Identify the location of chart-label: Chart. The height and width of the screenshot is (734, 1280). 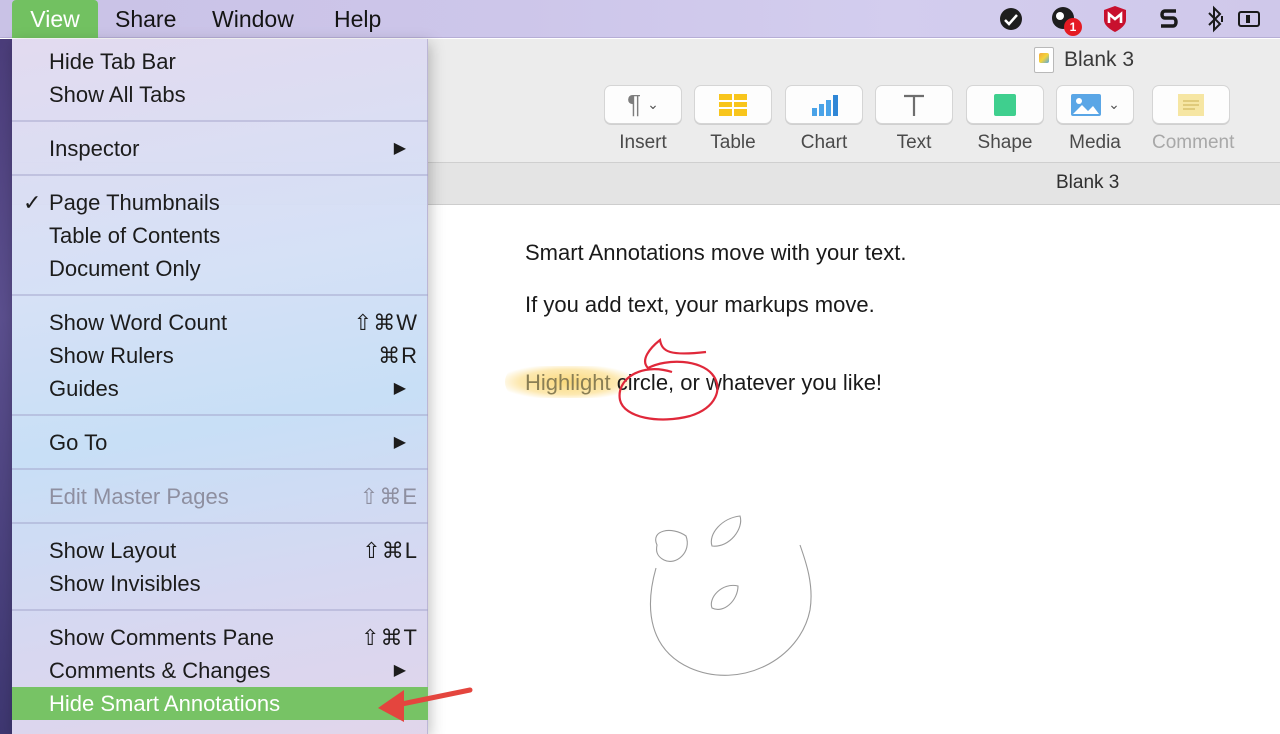
(824, 142).